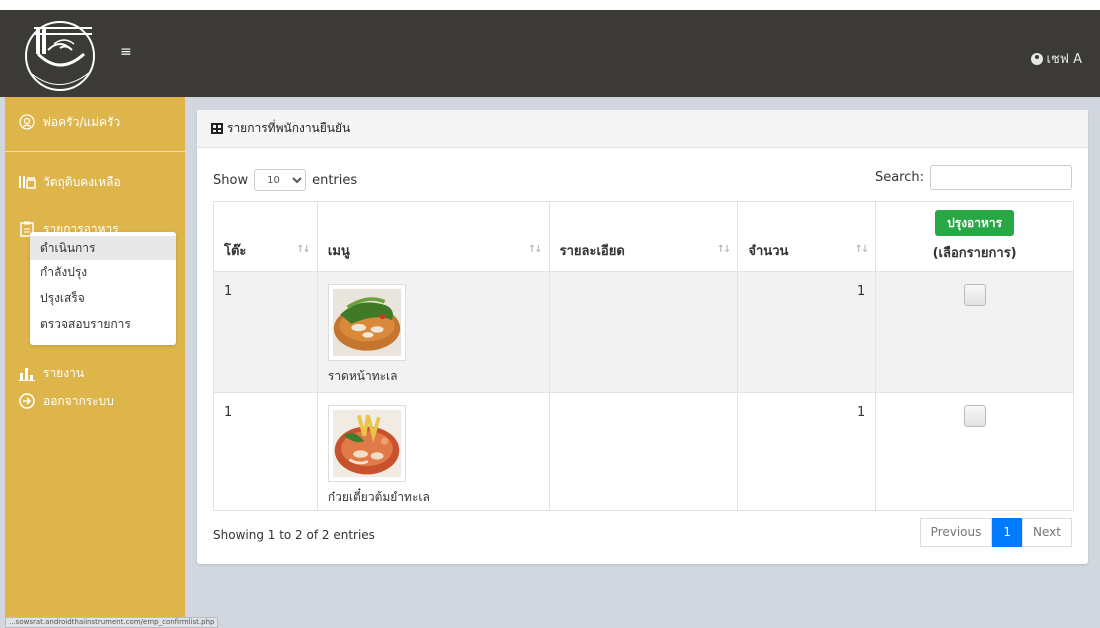 Image resolution: width=1100 pixels, height=628 pixels. Describe the element at coordinates (280, 180) in the screenshot. I see `page-length-select: 10` at that location.